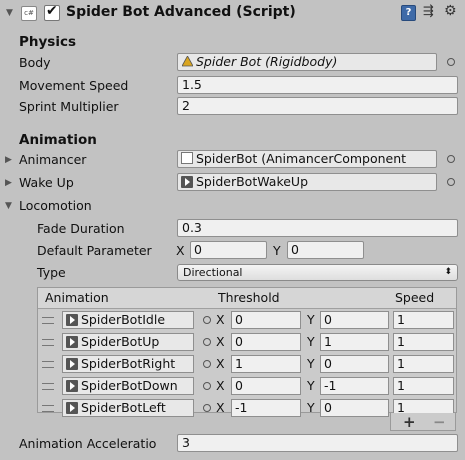 Image resolution: width=465 pixels, height=460 pixels. I want to click on help-icon: ?, so click(408, 13).